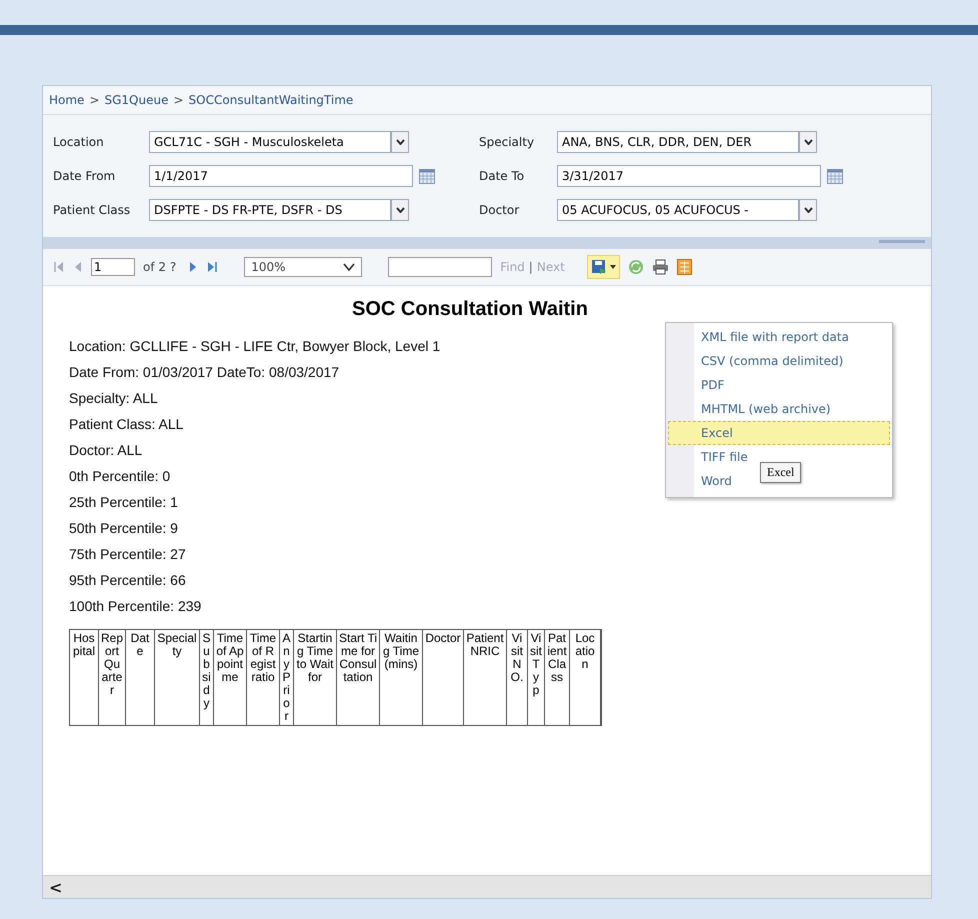 The image size is (978, 919). I want to click on previous-page-icon, so click(78, 267).